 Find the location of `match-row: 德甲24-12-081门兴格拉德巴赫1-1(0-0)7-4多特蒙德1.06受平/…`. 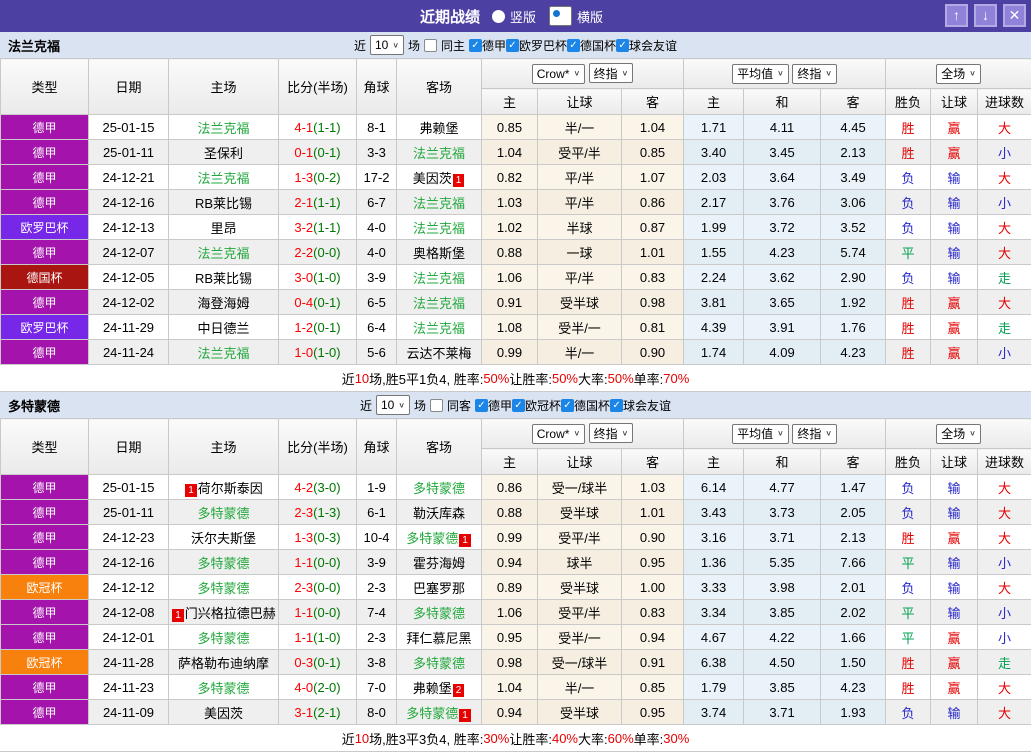

match-row: 德甲24-12-081门兴格拉德巴赫1-1(0-0)7-4多特蒙德1.06受平/… is located at coordinates (516, 612).